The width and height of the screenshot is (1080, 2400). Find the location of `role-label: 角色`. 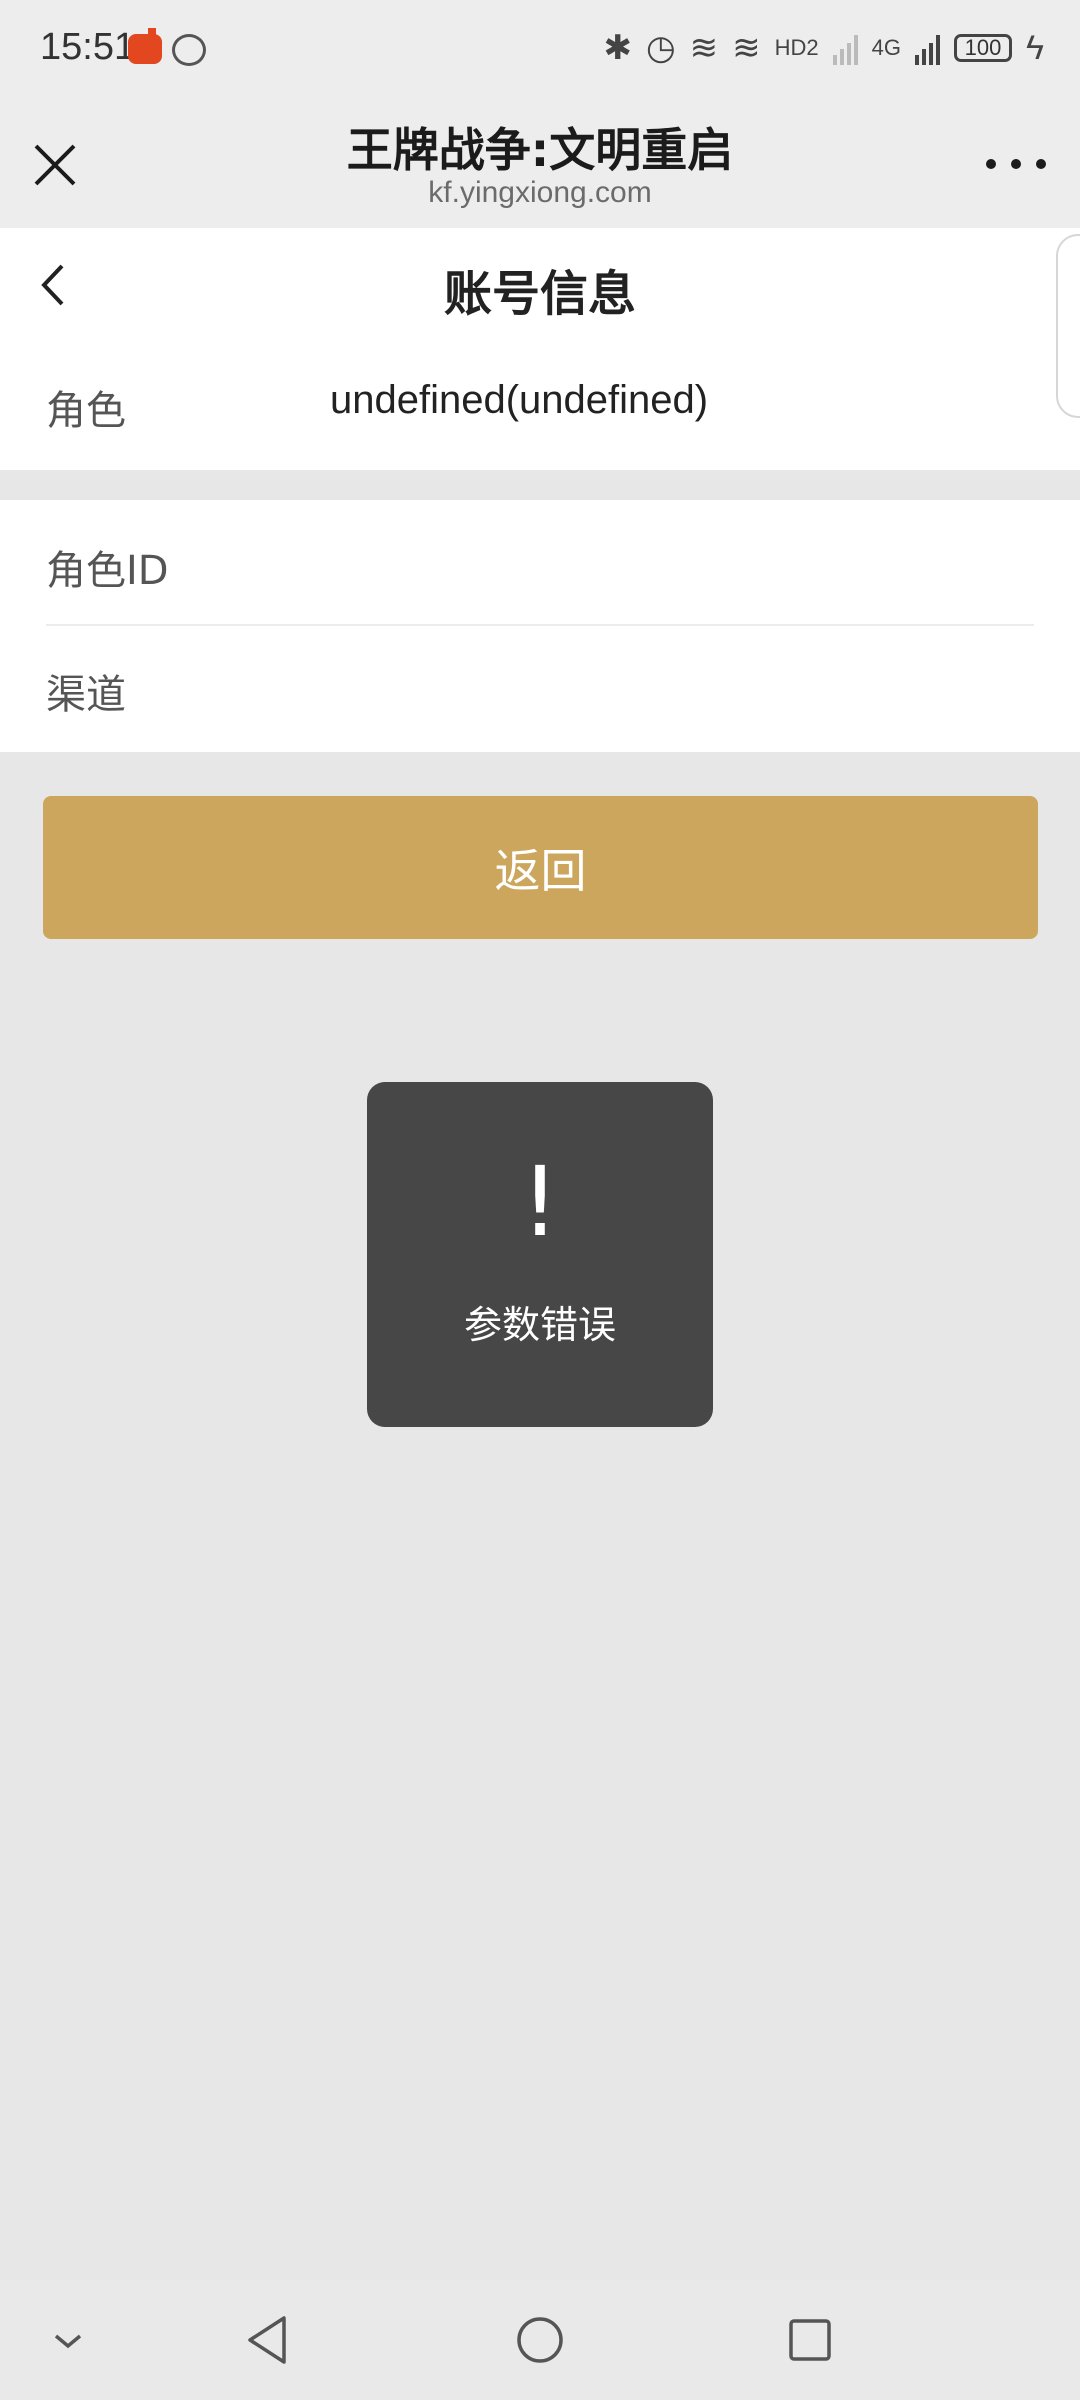

role-label: 角色 is located at coordinates (86, 411).